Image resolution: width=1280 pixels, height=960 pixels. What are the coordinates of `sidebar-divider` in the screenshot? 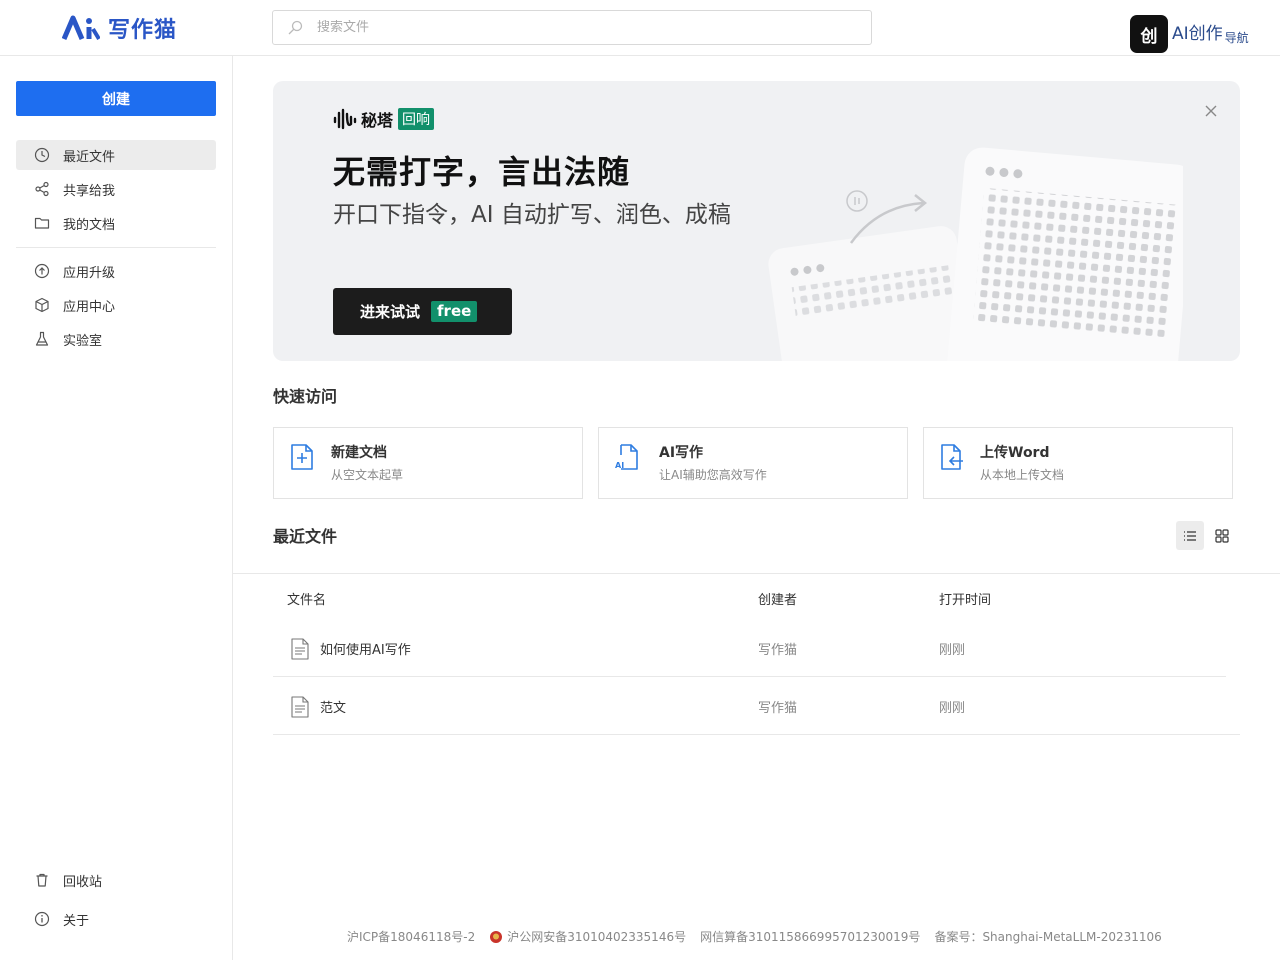 It's located at (116, 247).